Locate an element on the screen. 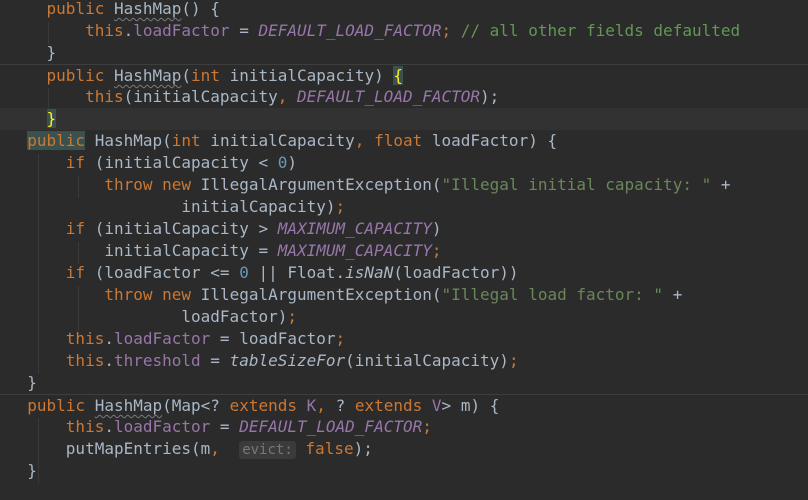  code-line: if (initialCapacity > MAXIMUM_CAPACITY) is located at coordinates (404, 229).